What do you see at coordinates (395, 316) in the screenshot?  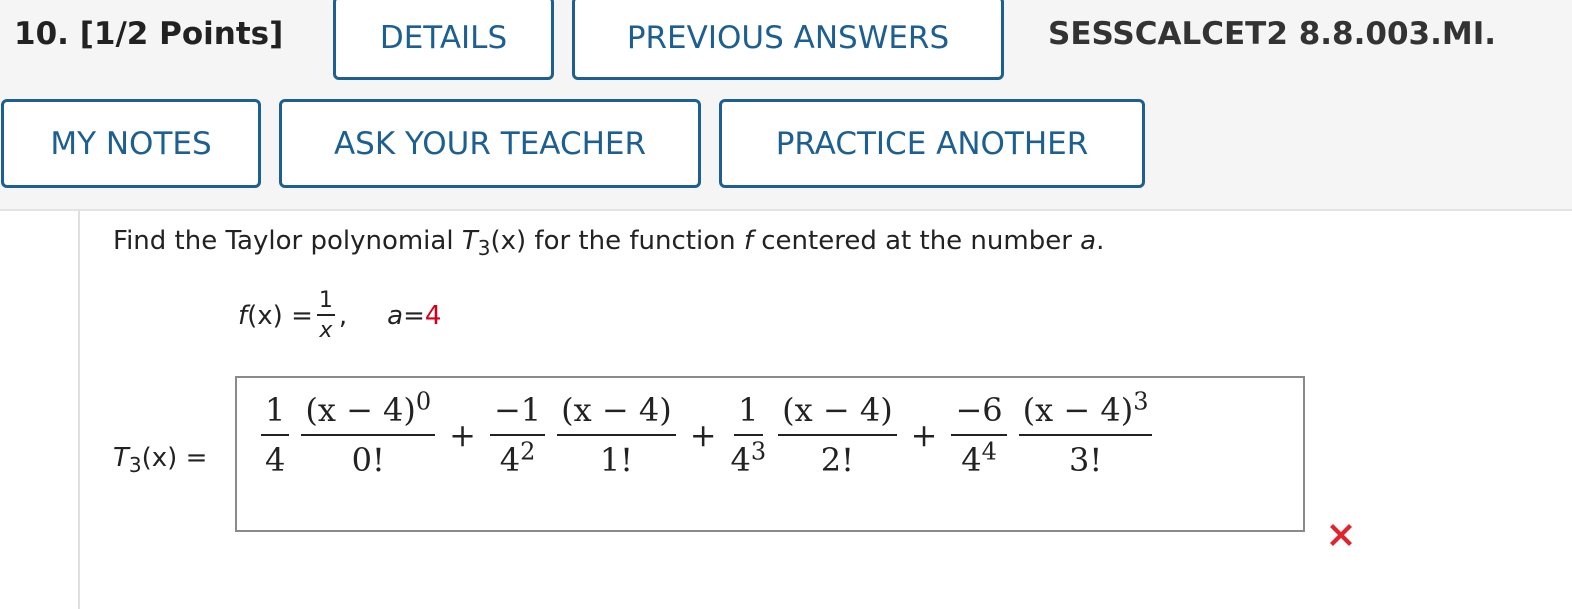 I see `a-label: a` at bounding box center [395, 316].